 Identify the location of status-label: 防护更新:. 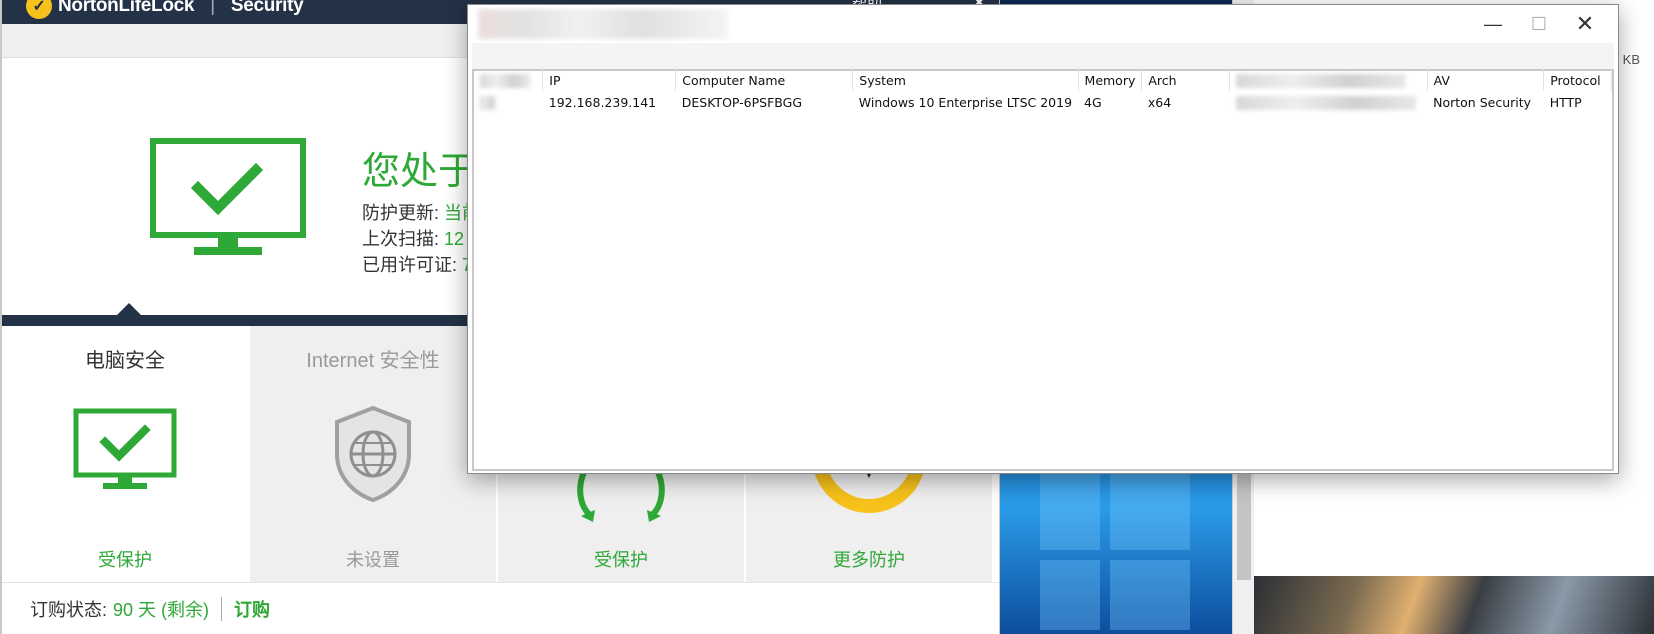
(401, 213).